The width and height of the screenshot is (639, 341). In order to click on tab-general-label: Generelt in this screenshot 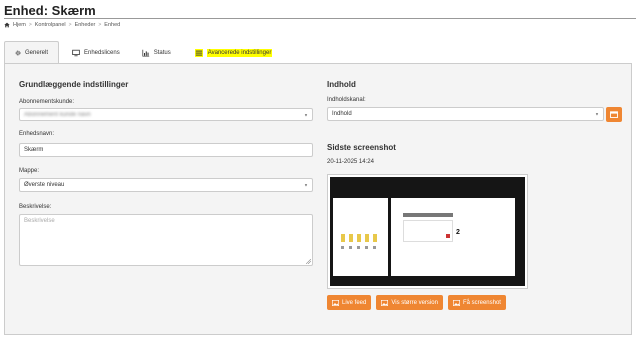, I will do `click(36, 53)`.